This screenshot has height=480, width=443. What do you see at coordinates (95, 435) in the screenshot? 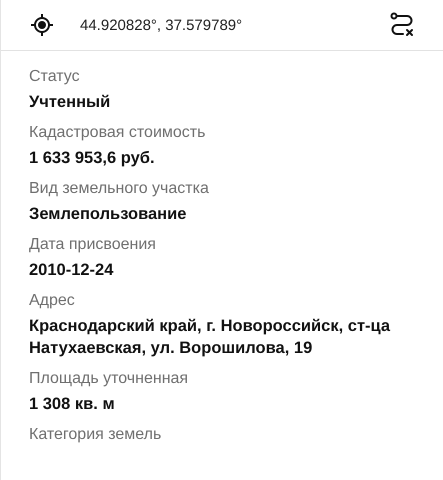
I see `field-label: Категория земель` at bounding box center [95, 435].